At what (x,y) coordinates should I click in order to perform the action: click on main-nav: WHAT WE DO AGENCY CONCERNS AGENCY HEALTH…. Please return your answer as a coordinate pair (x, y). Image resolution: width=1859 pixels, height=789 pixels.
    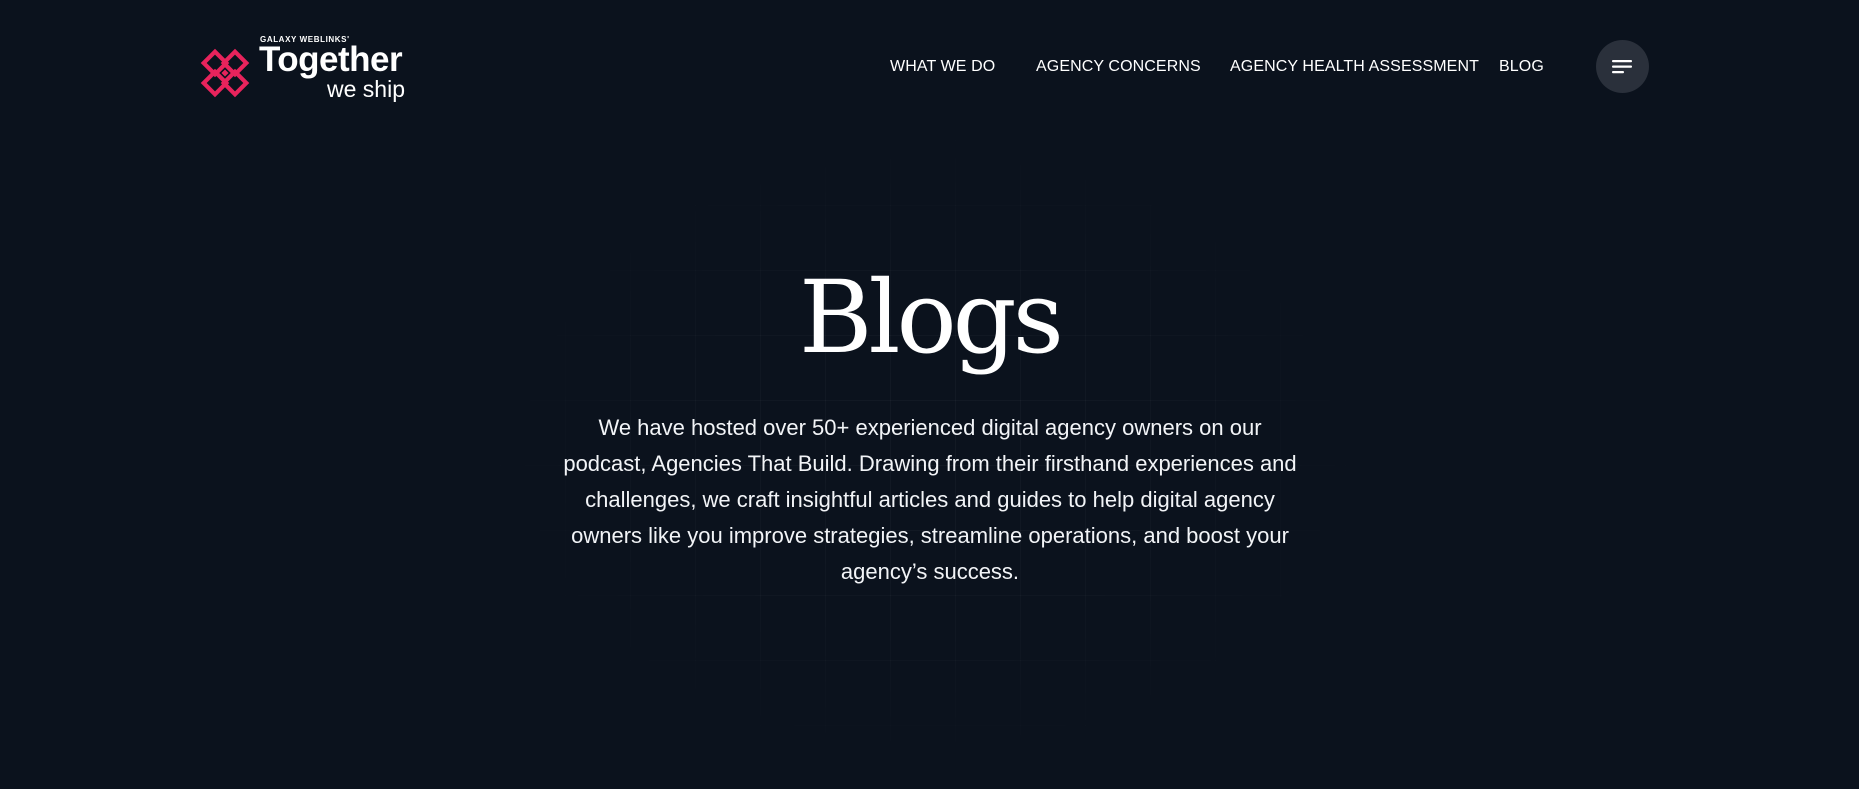
    Looking at the image, I should click on (929, 67).